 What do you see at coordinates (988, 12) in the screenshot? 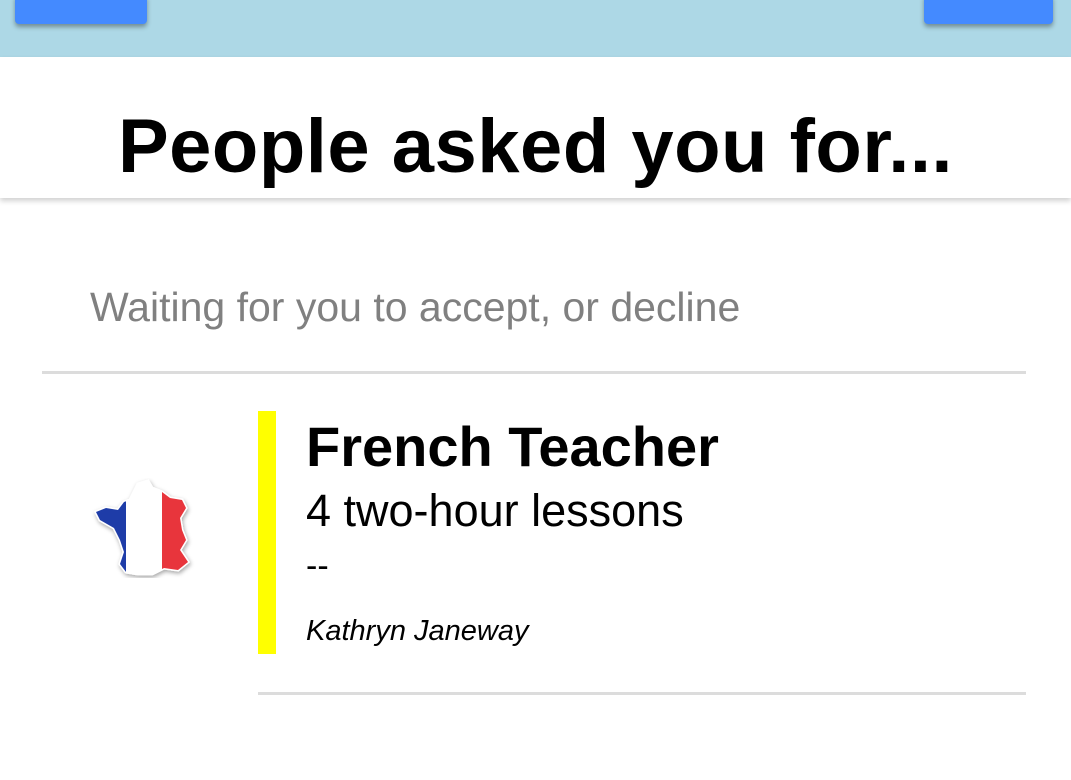
I see `top-right-button` at bounding box center [988, 12].